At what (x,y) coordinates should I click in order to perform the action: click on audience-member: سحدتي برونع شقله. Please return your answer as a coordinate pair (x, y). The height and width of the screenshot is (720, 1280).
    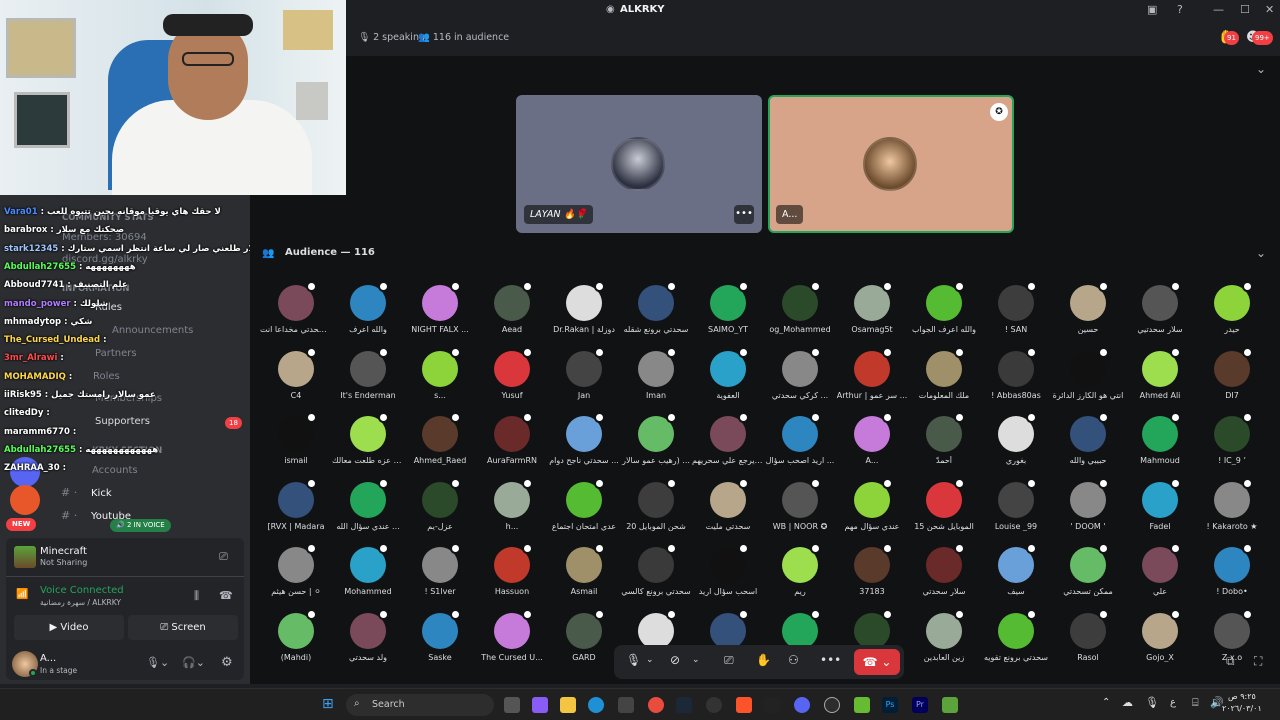
    Looking at the image, I should click on (656, 316).